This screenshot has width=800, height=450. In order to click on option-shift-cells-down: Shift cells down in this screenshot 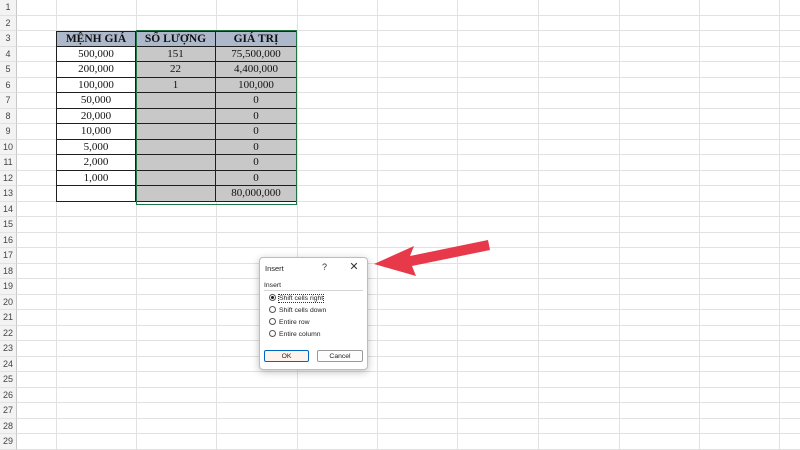, I will do `click(298, 310)`.